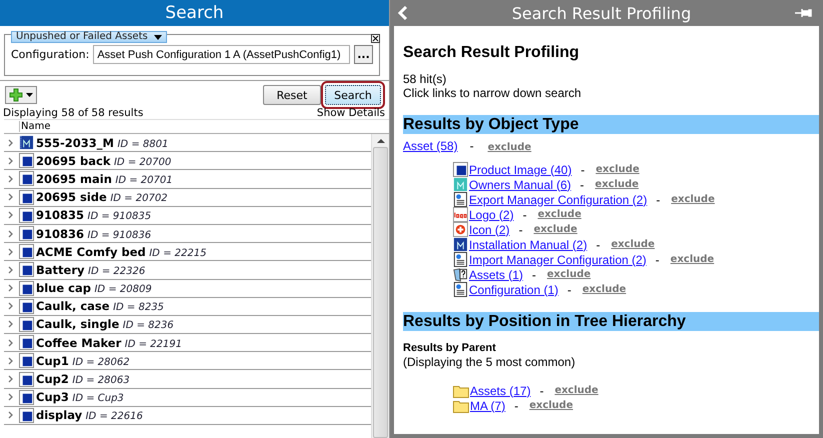  Describe the element at coordinates (104, 161) in the screenshot. I see `row-name: 20695 back ID = 20700` at that location.